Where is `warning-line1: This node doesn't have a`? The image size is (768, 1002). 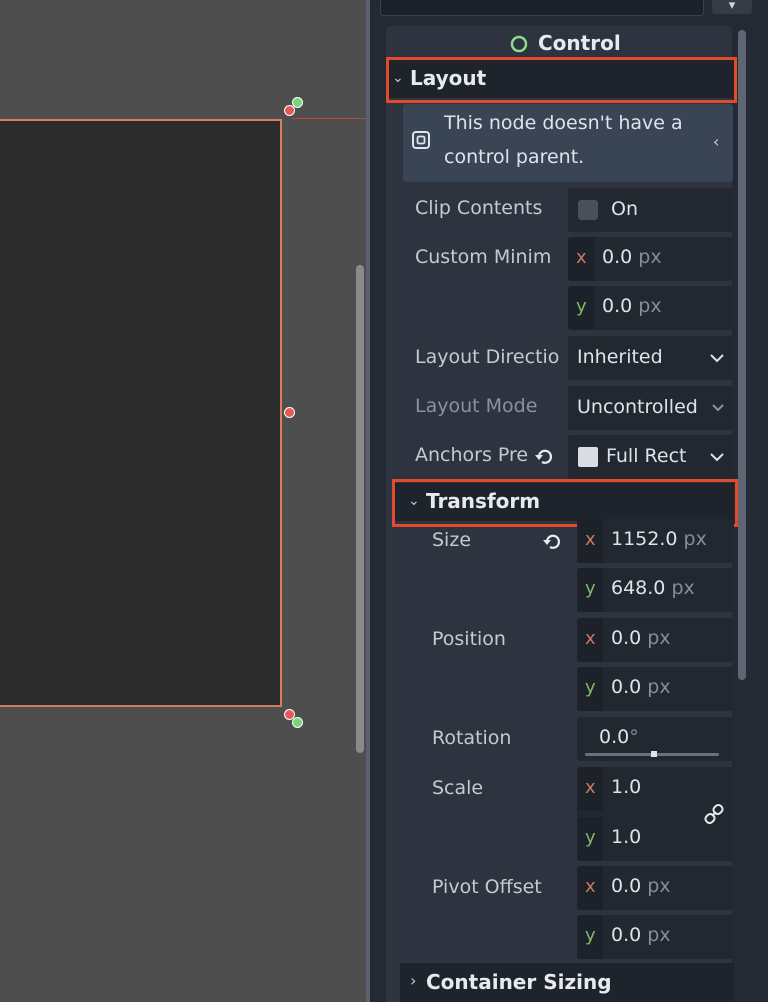 warning-line1: This node doesn't have a is located at coordinates (563, 123).